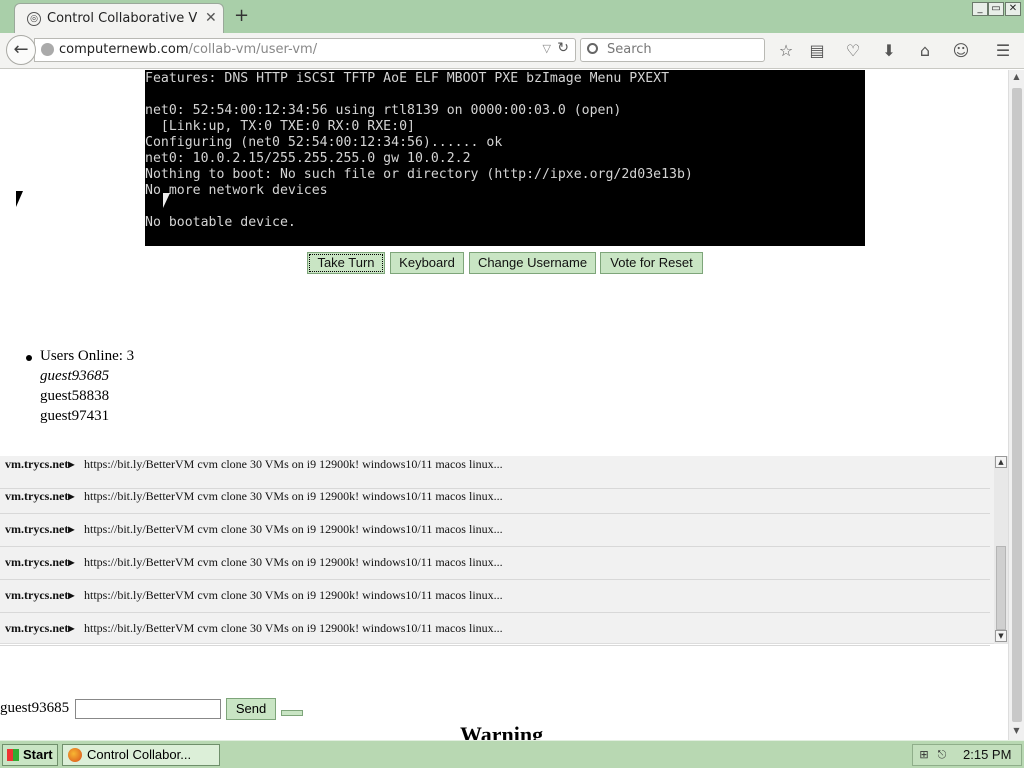  What do you see at coordinates (1013, 9) in the screenshot?
I see `close-window-button: ✕` at bounding box center [1013, 9].